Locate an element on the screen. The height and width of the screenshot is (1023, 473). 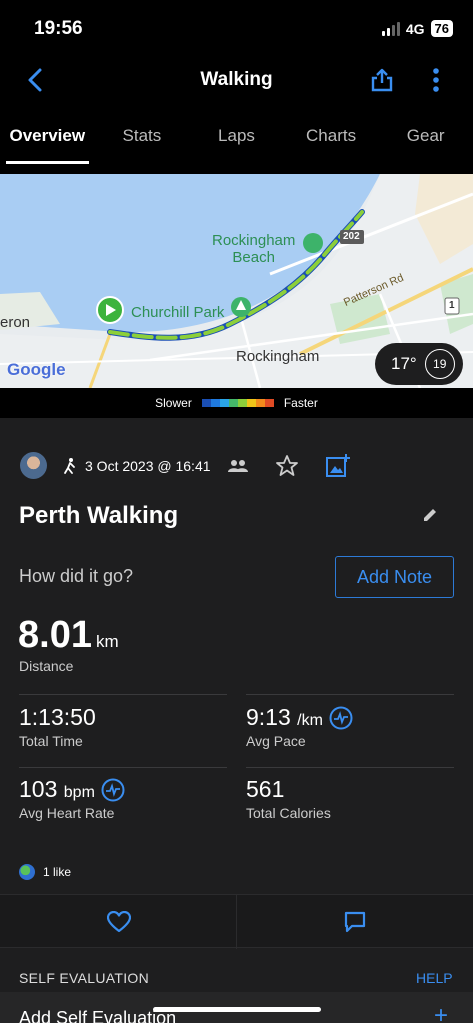
tab-laps: Laps is located at coordinates (236, 139).